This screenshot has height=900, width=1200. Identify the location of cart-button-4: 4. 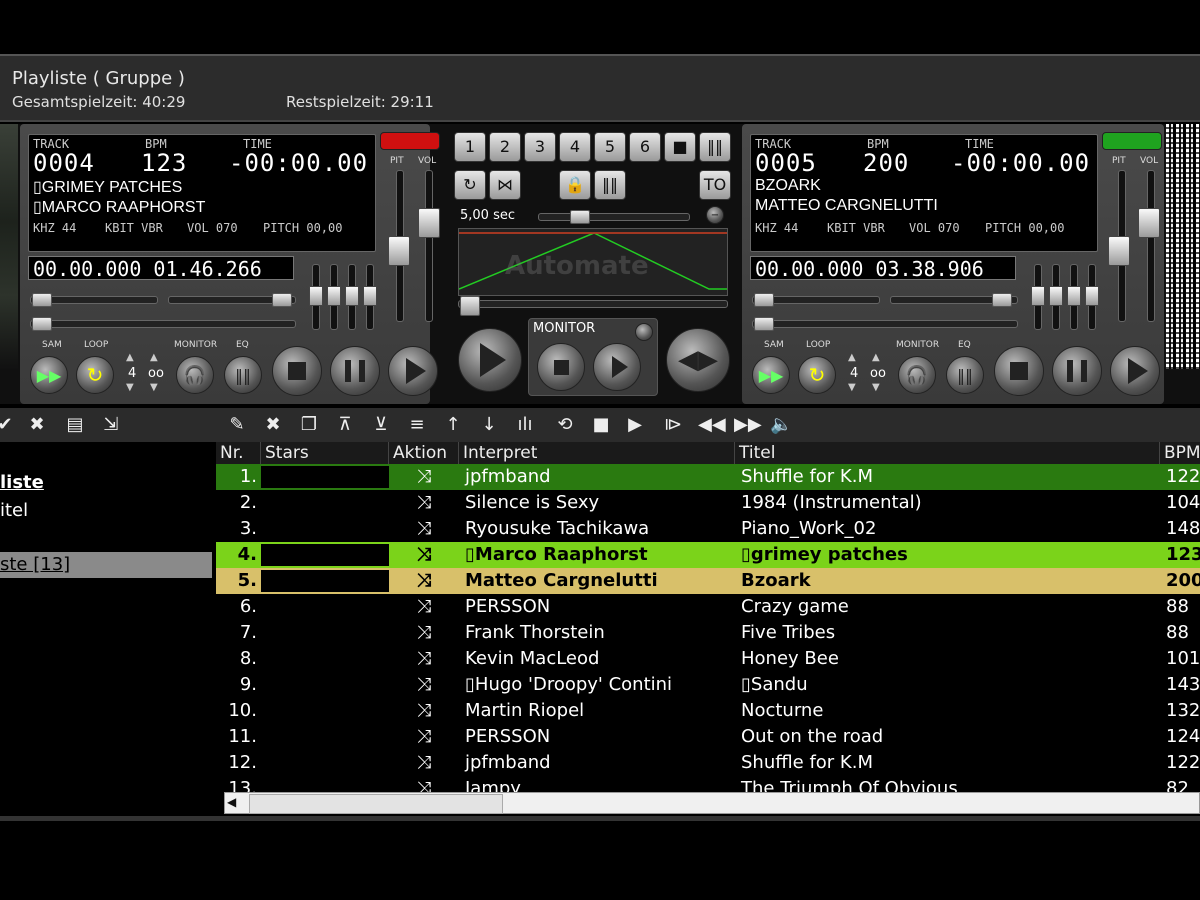
(575, 147).